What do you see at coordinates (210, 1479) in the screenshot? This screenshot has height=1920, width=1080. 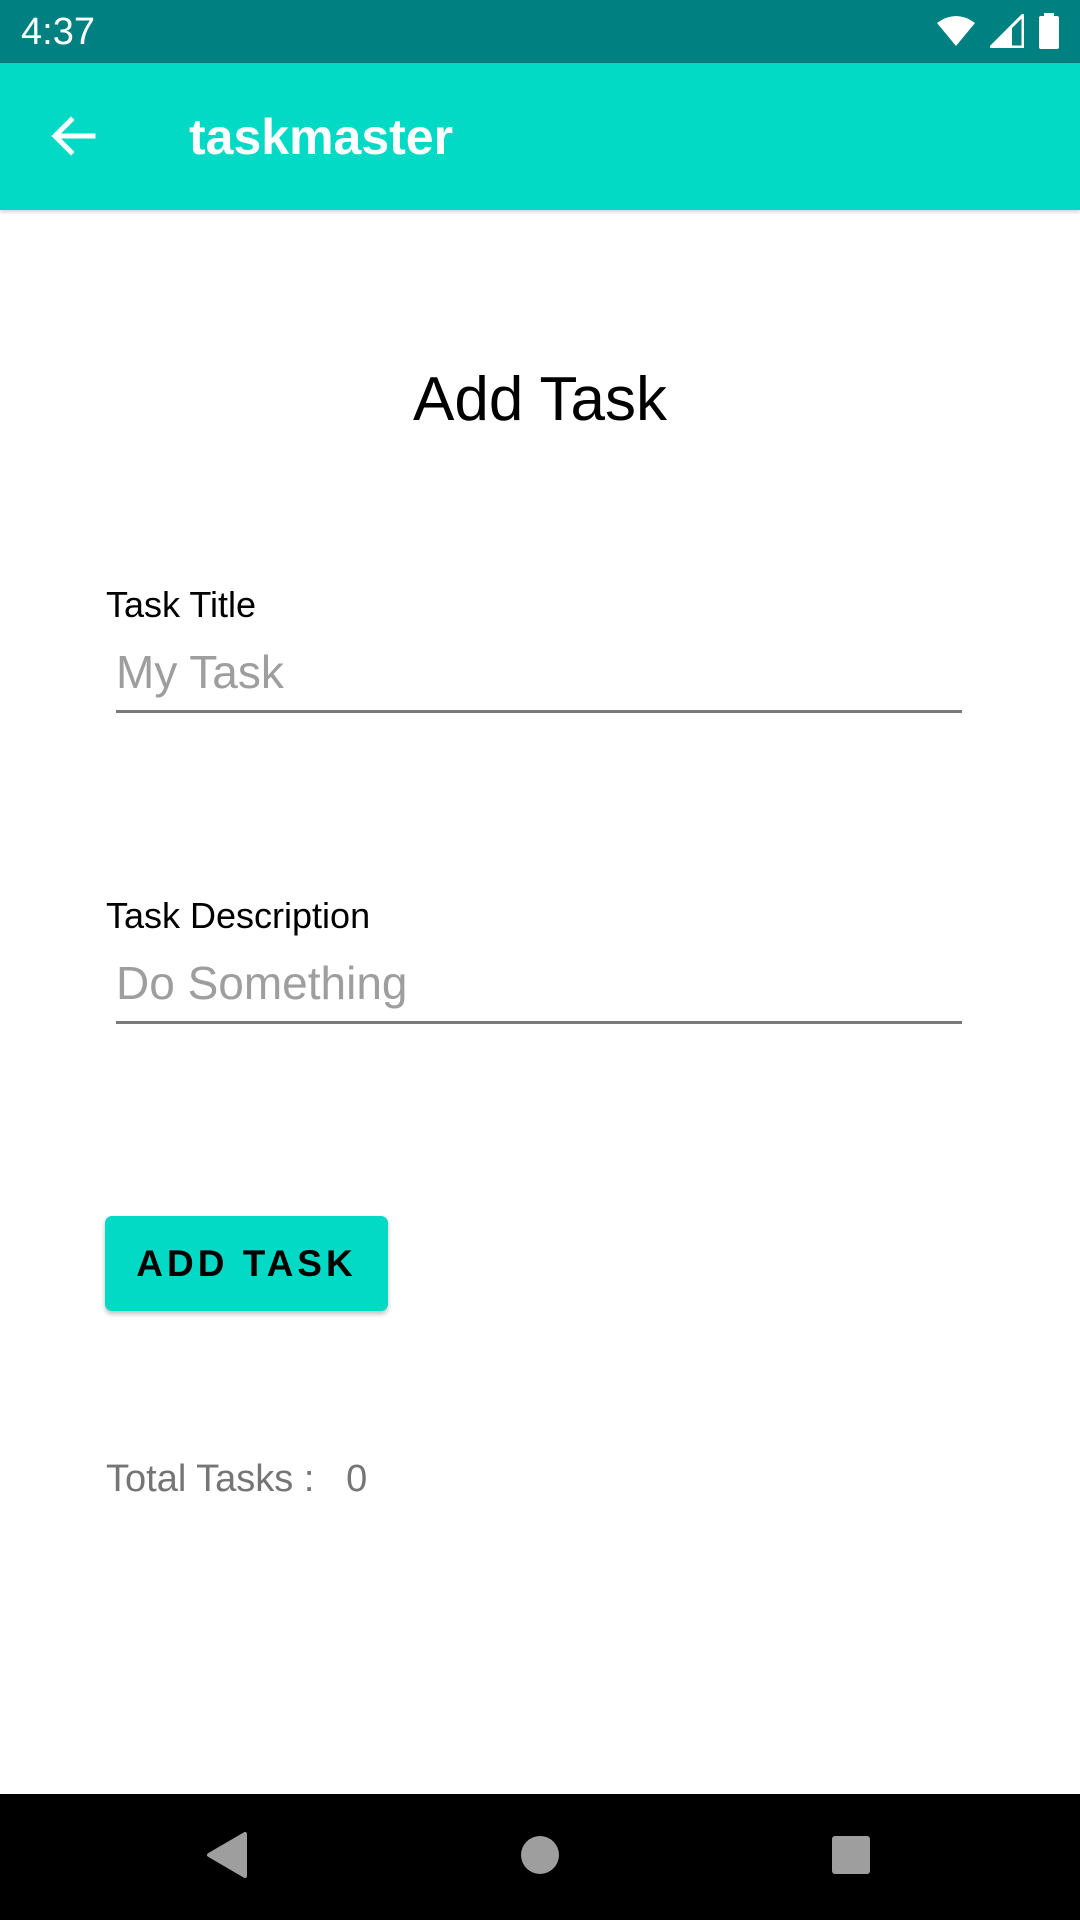 I see `total-tasks-label: Total Tasks :` at bounding box center [210, 1479].